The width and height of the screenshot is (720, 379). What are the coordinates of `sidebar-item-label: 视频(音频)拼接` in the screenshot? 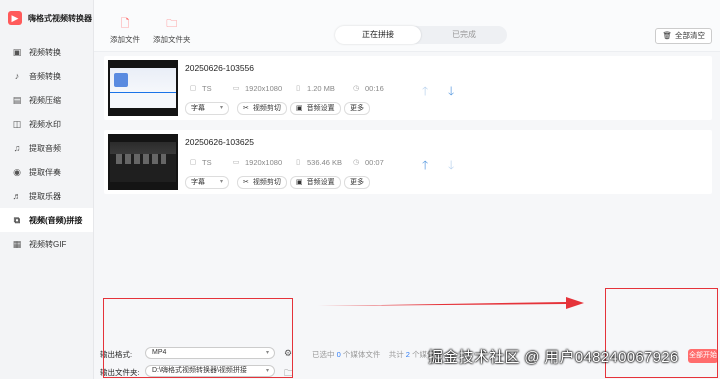 It's located at (56, 220).